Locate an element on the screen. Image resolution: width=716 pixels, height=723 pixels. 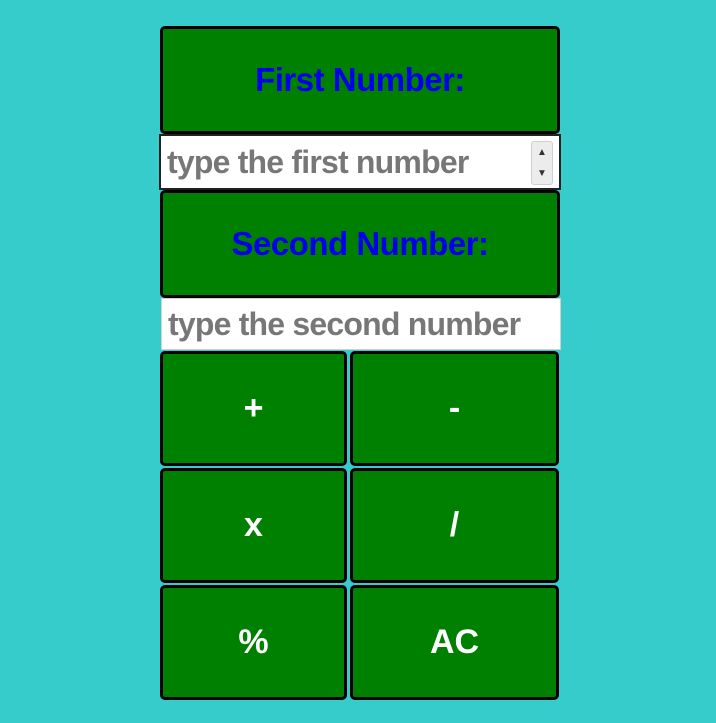
multiply-button: x is located at coordinates (253, 525).